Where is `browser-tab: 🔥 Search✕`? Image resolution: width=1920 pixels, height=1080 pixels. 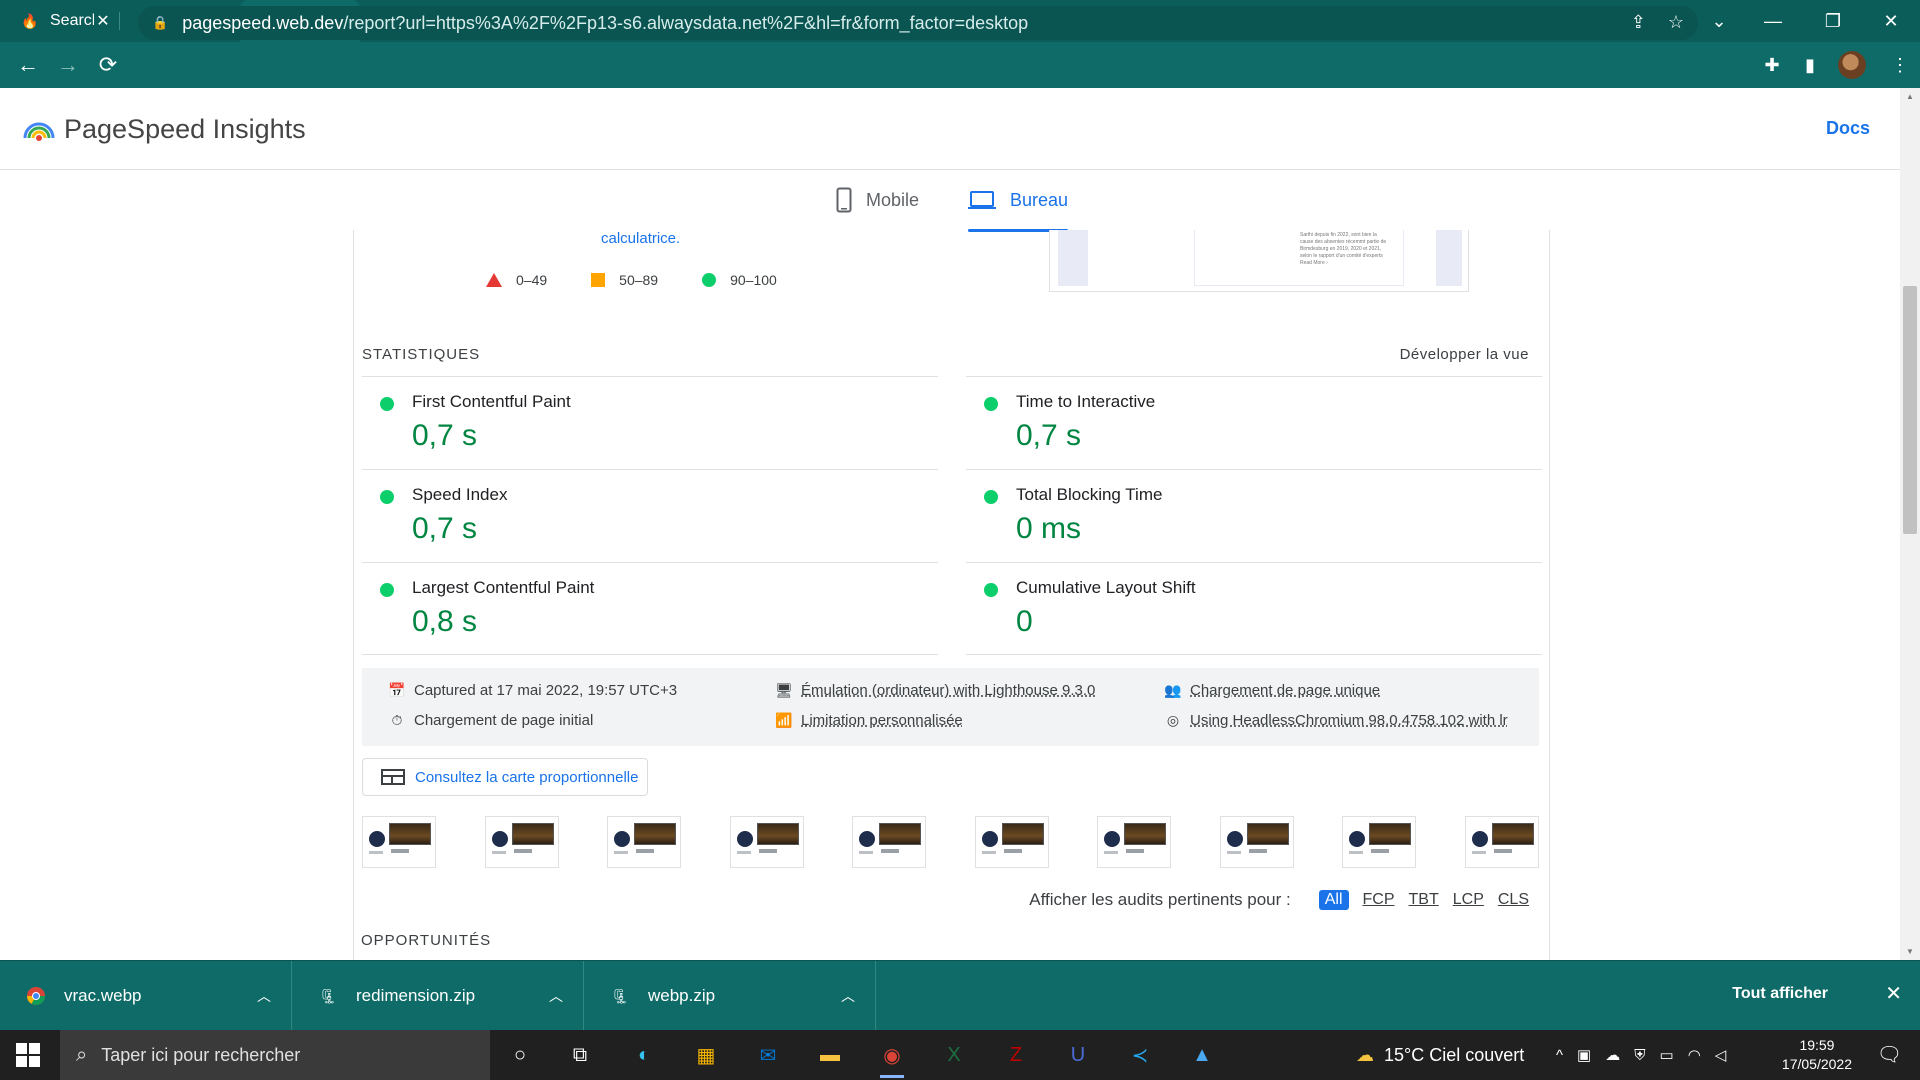
browser-tab: 🔥 Search✕ is located at coordinates (60, 21).